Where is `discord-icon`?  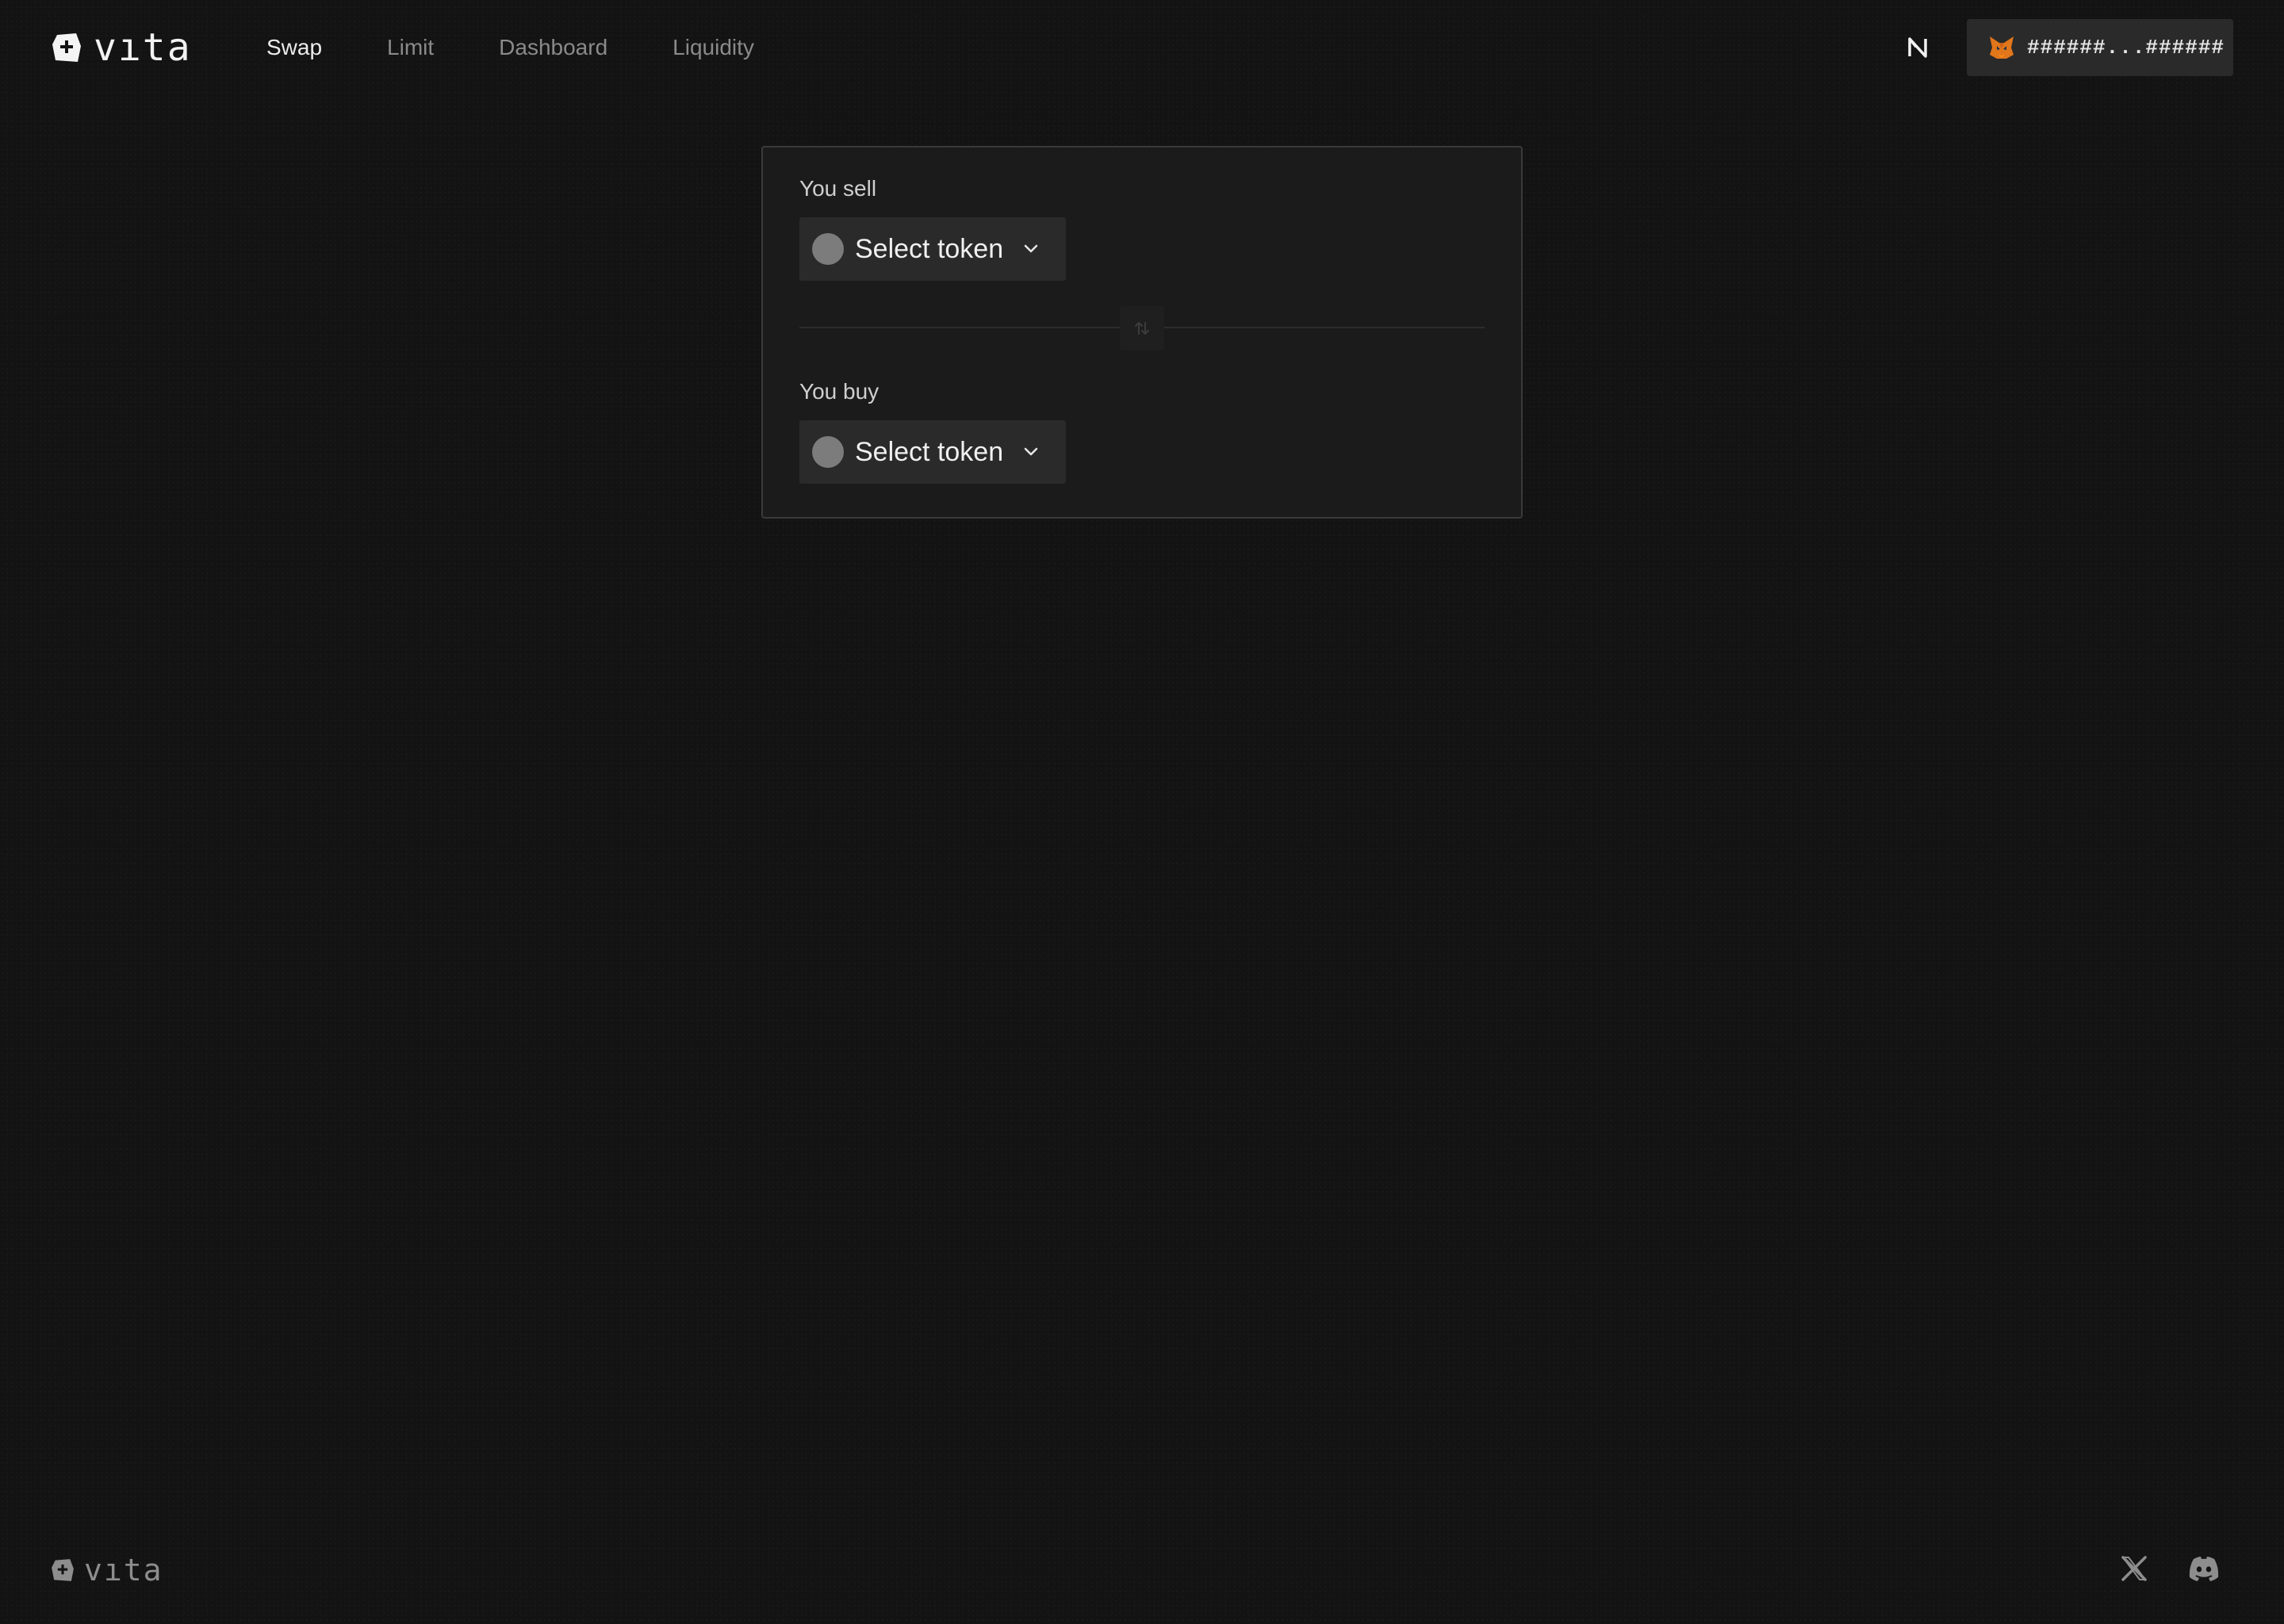 discord-icon is located at coordinates (2204, 1568).